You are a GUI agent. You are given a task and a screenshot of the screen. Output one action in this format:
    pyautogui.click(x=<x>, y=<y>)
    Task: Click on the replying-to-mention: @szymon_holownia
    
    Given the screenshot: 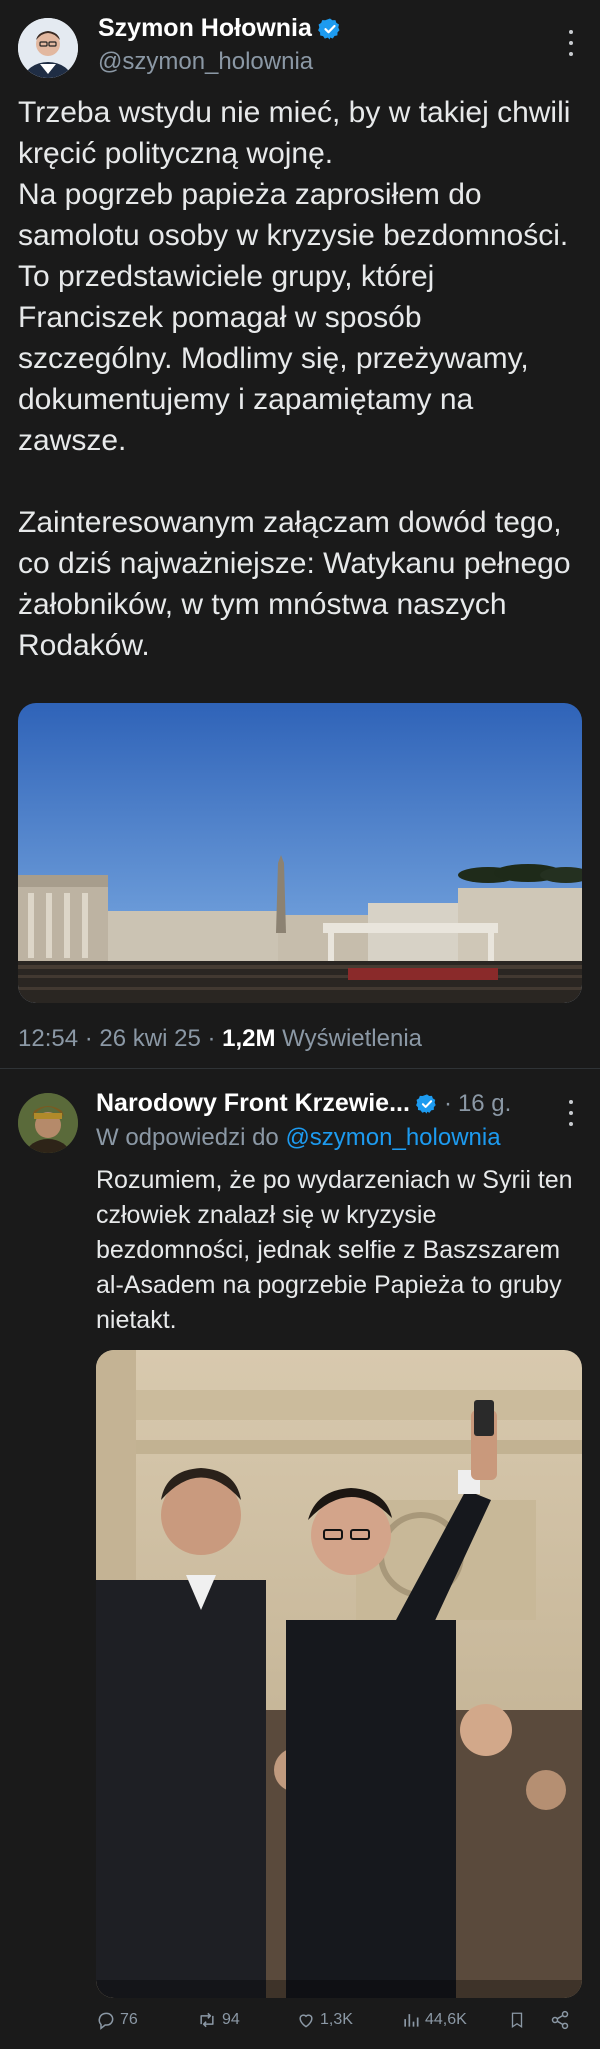 What is the action you would take?
    pyautogui.click(x=392, y=1137)
    